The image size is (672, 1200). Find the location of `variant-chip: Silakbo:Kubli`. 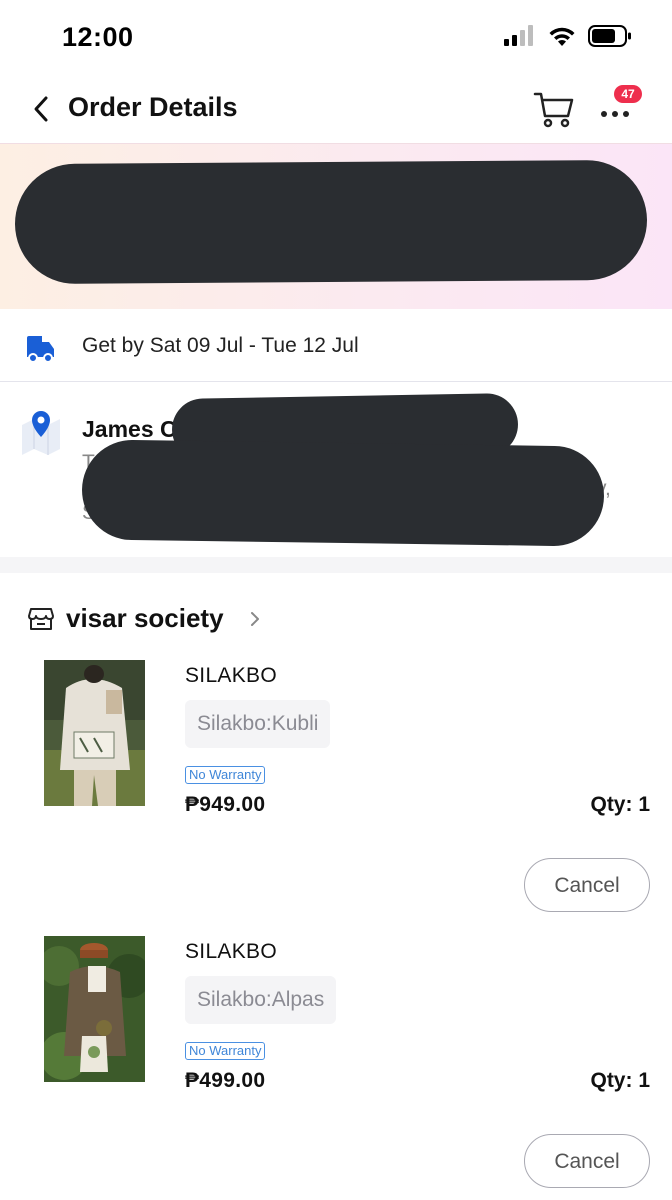

variant-chip: Silakbo:Kubli is located at coordinates (258, 724).